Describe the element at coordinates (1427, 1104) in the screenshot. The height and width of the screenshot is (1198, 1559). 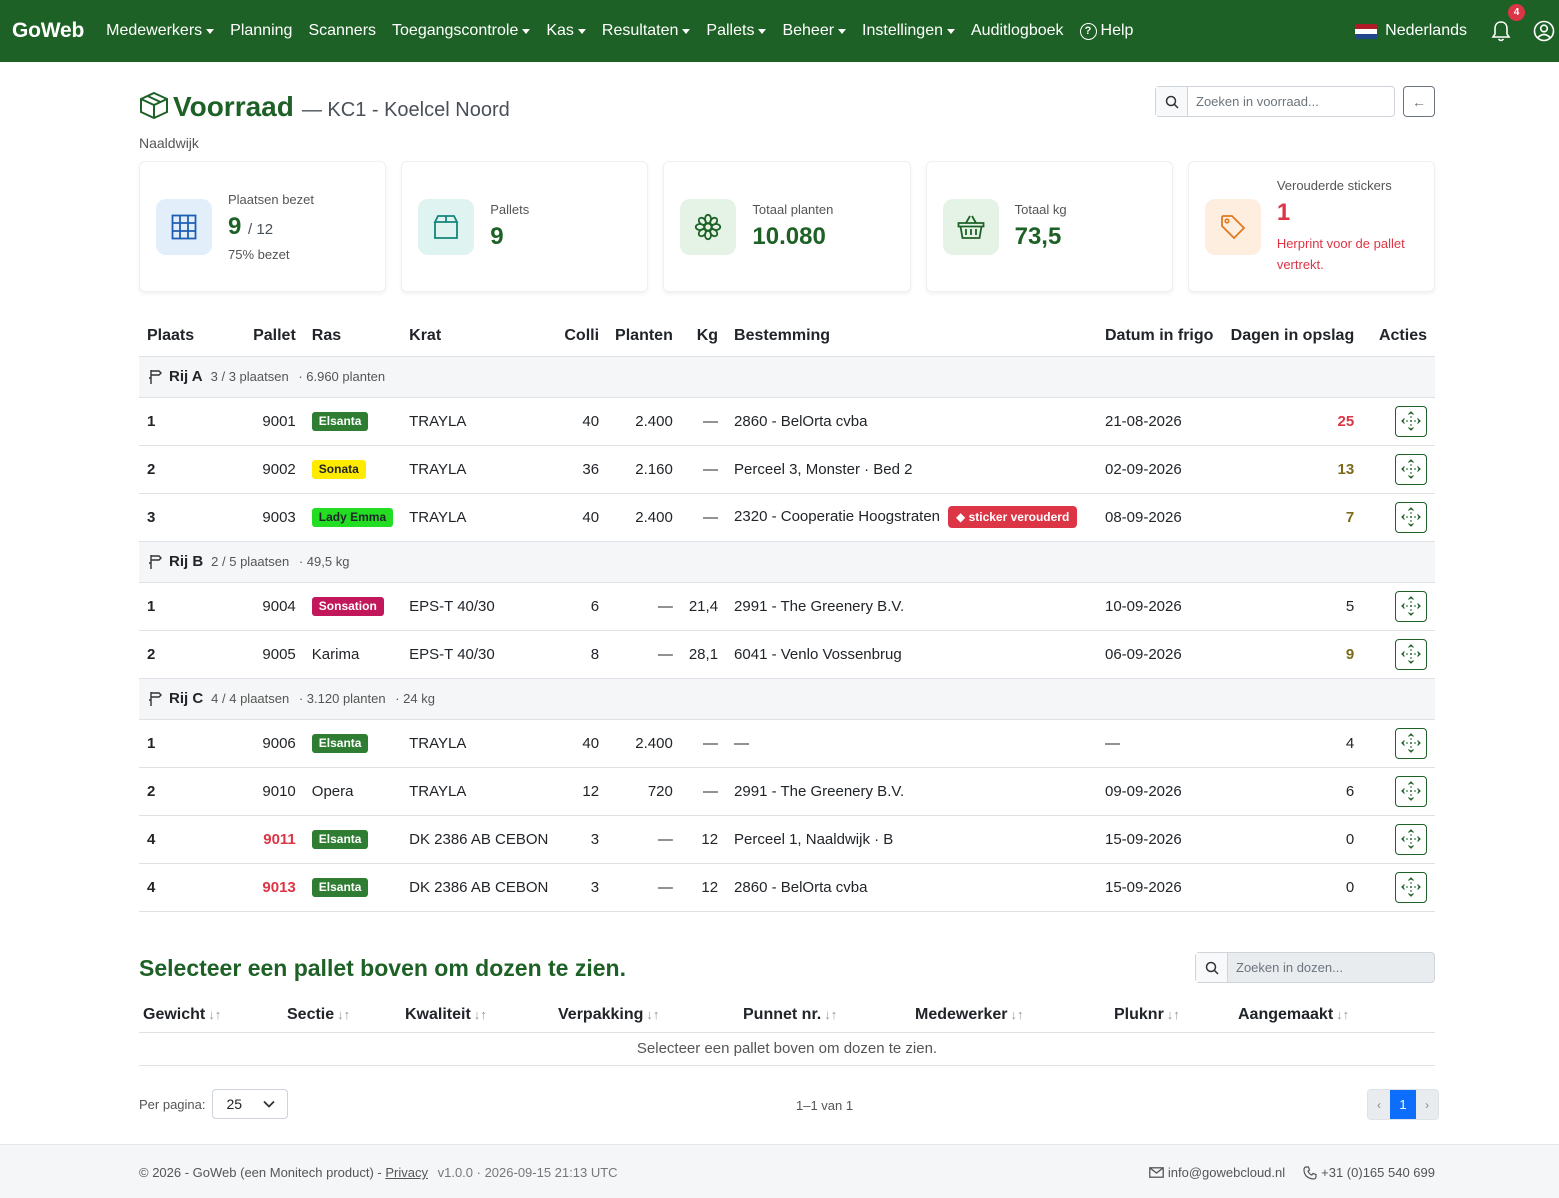
I see `next-page-button: ›` at that location.